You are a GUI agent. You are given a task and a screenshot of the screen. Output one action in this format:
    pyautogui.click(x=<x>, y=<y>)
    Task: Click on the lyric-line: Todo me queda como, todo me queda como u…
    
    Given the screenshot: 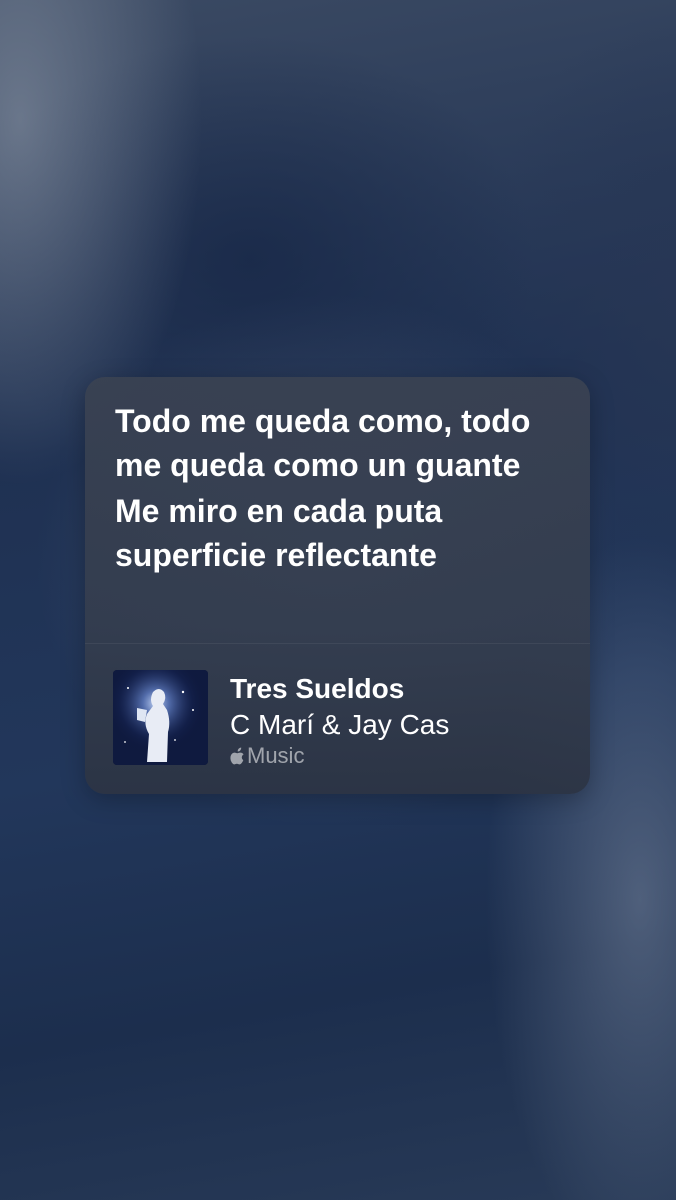 What is the action you would take?
    pyautogui.click(x=323, y=443)
    